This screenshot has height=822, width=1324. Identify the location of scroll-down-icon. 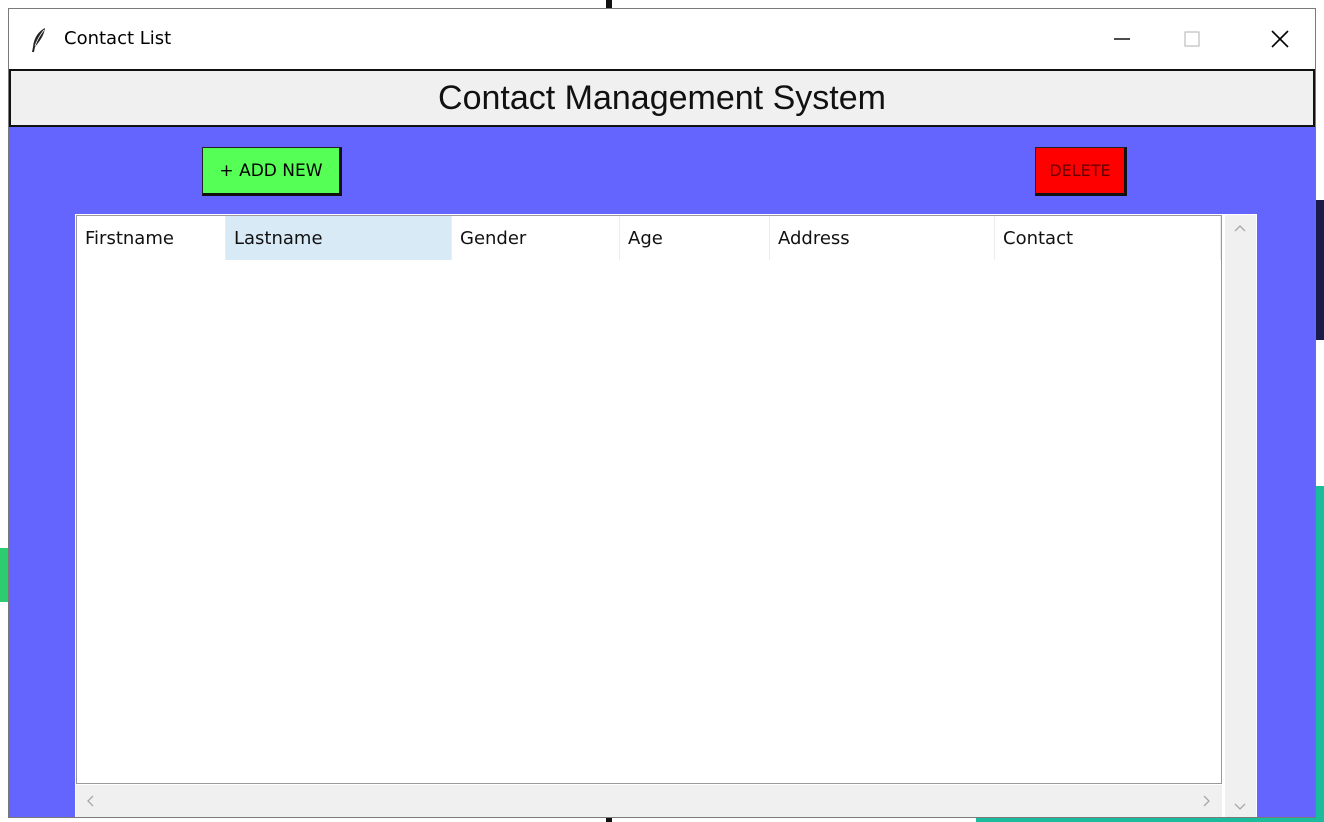
(1240, 808).